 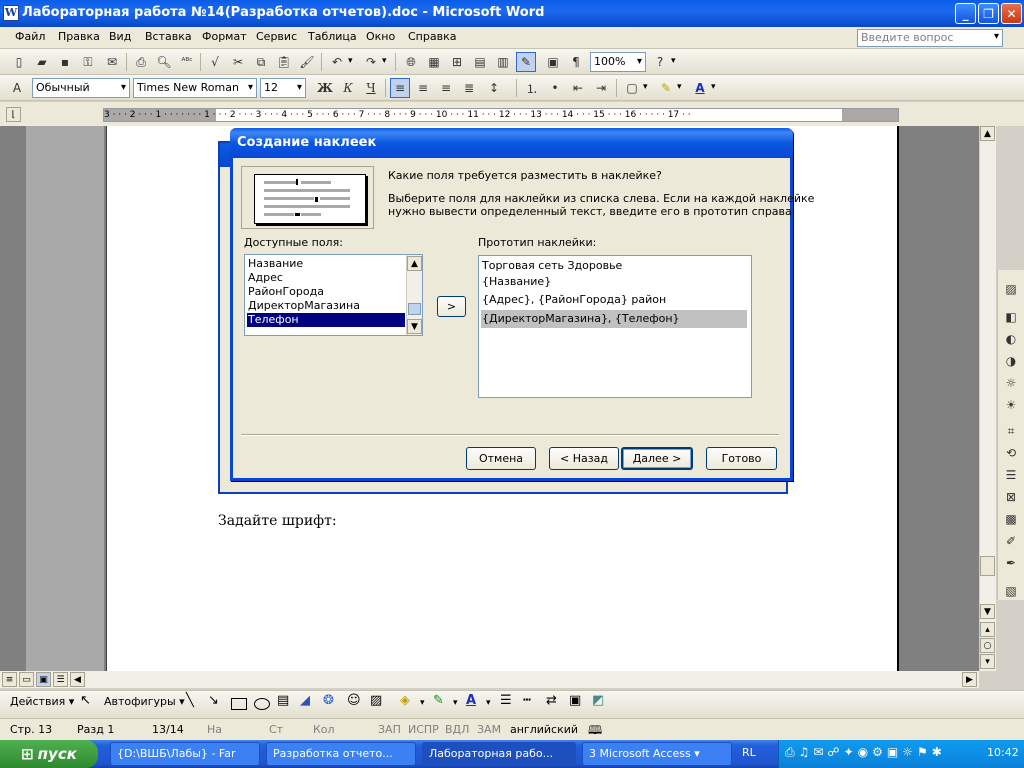 What do you see at coordinates (389, 729) in the screenshot?
I see `status-rec: ЗАП` at bounding box center [389, 729].